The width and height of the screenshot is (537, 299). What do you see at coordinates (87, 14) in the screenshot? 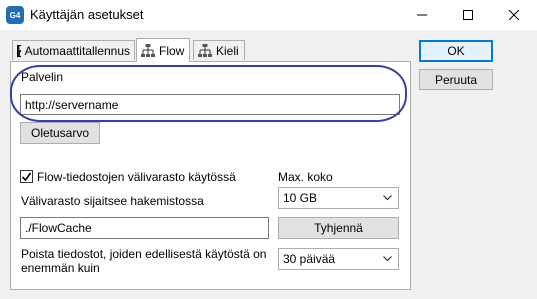
I see `window-title: Käyttäjän asetukset` at bounding box center [87, 14].